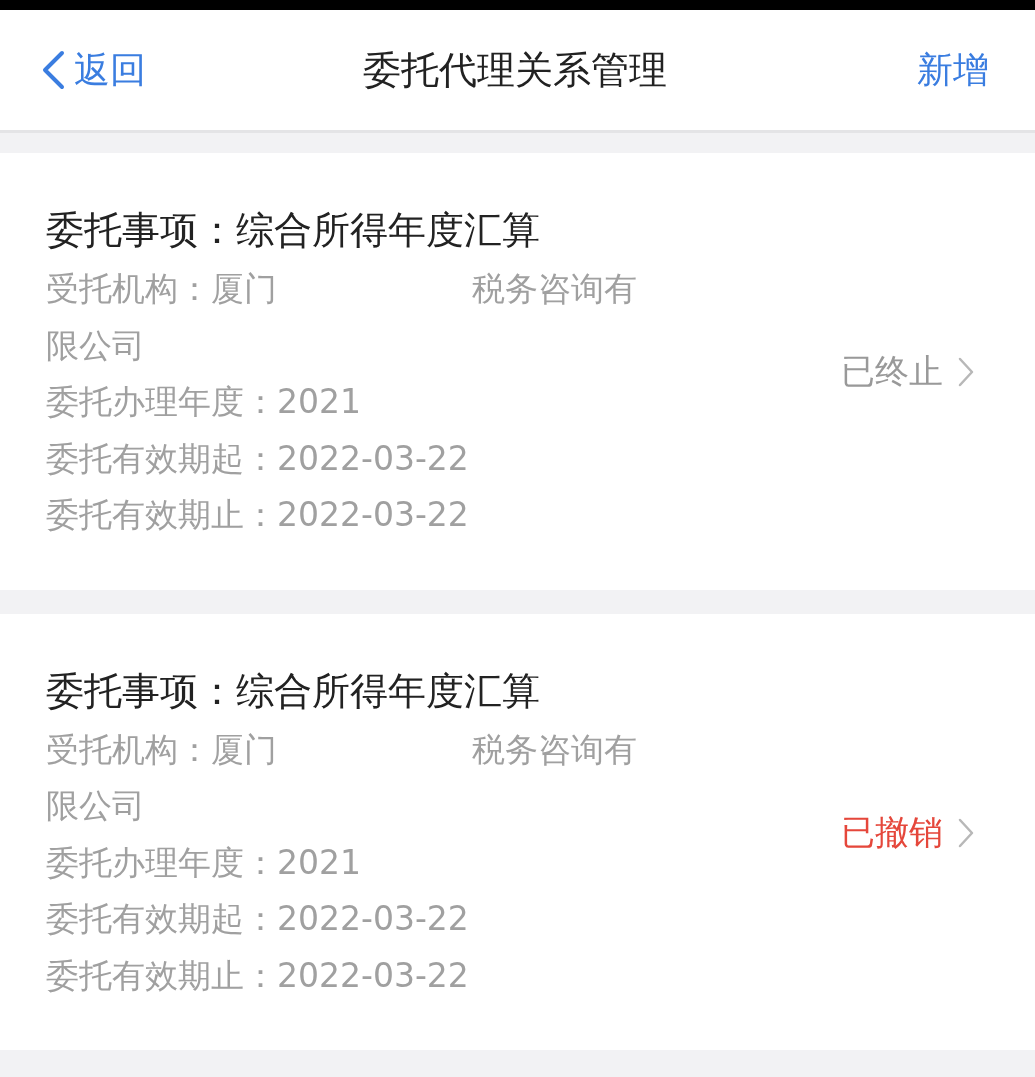  Describe the element at coordinates (908, 372) in the screenshot. I see `status-link: 已终止` at that location.